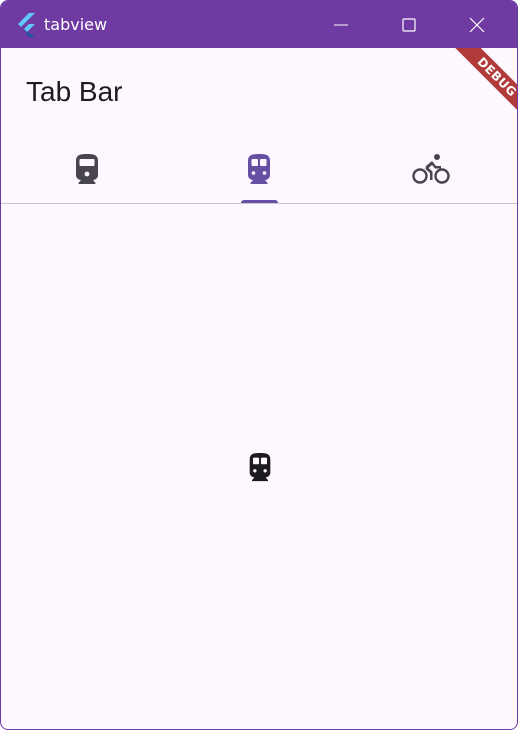 This screenshot has width=518, height=730. I want to click on flutter-logo-icon, so click(26, 25).